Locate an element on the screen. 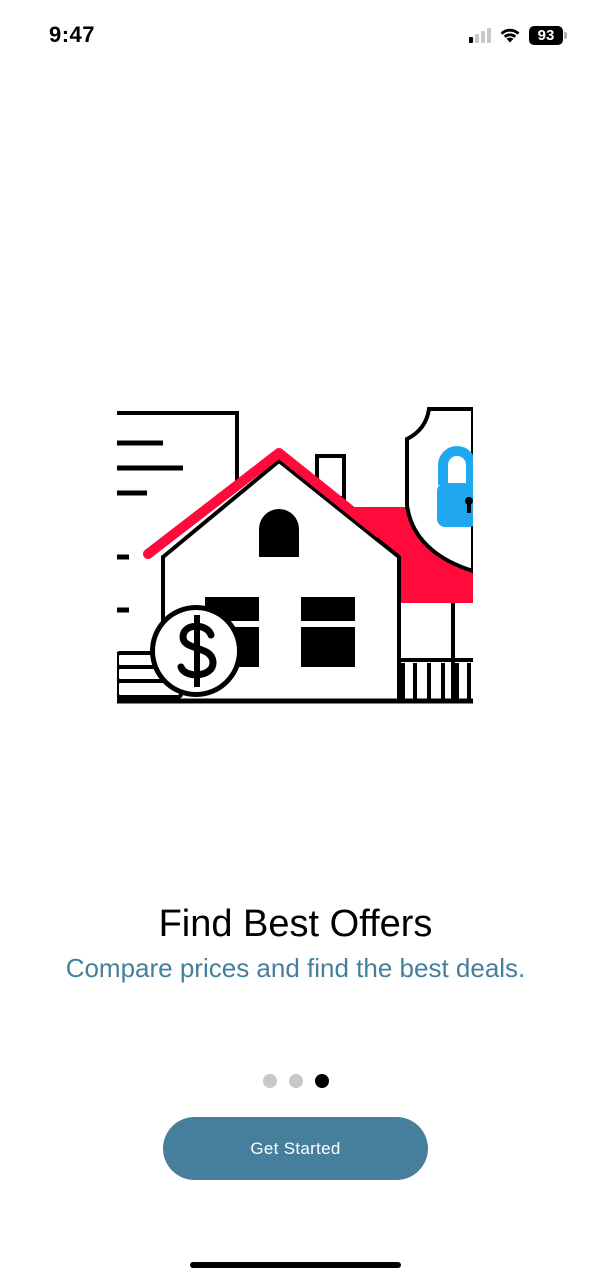 The width and height of the screenshot is (591, 1280). page-dot-active is located at coordinates (321, 1081).